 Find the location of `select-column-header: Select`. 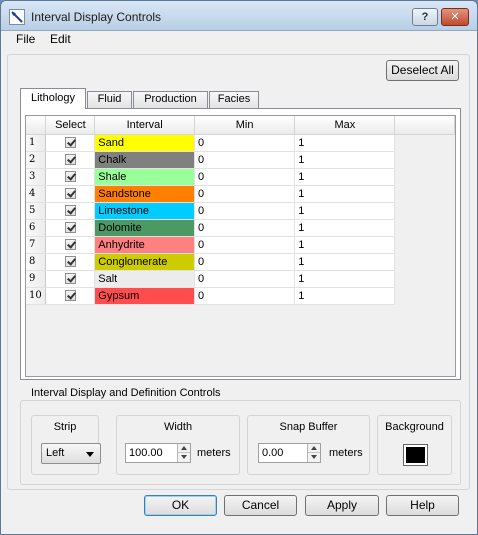

select-column-header: Select is located at coordinates (70, 125).